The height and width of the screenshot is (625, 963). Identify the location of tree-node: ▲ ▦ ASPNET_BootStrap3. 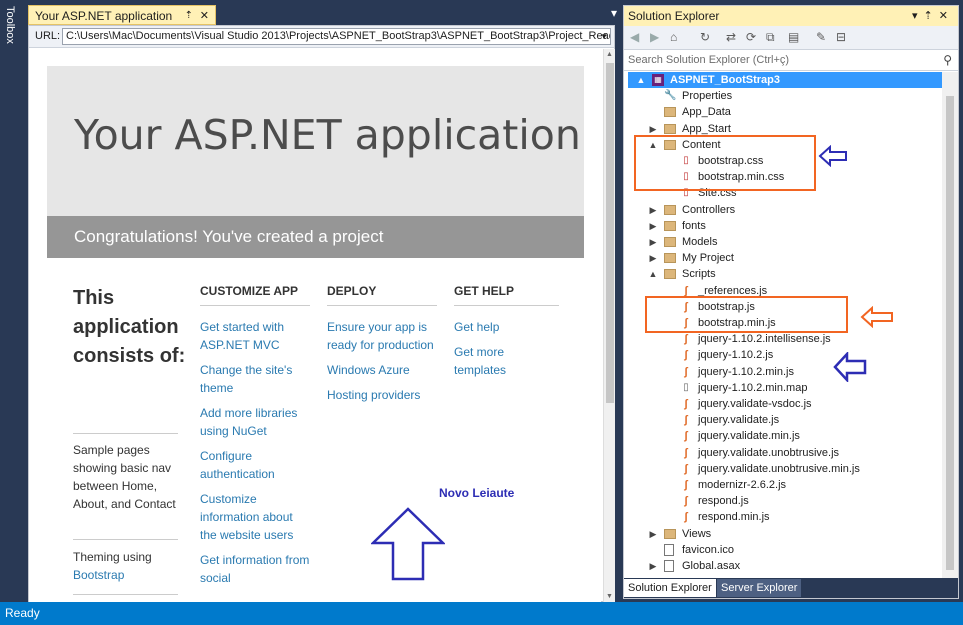
(785, 80).